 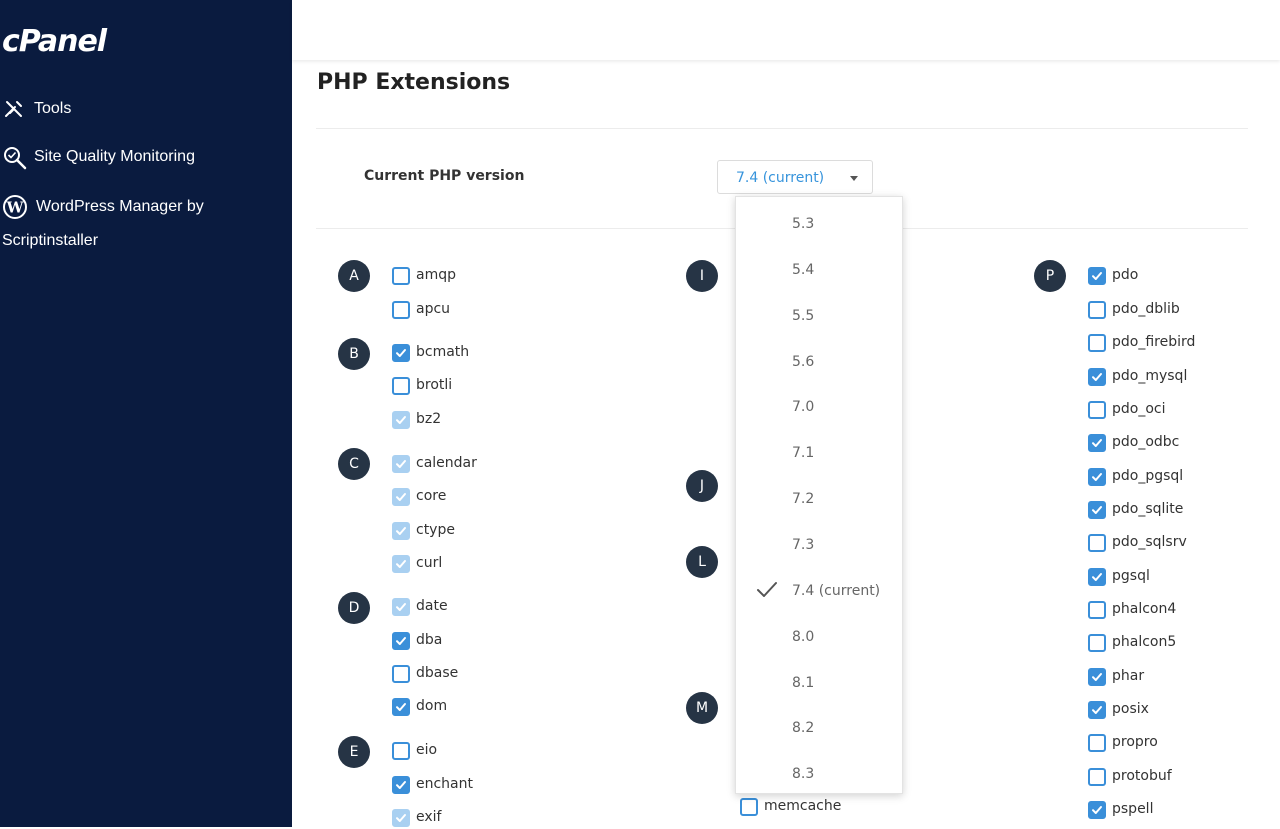 What do you see at coordinates (53, 108) in the screenshot?
I see `sidebar-item-label: Tools` at bounding box center [53, 108].